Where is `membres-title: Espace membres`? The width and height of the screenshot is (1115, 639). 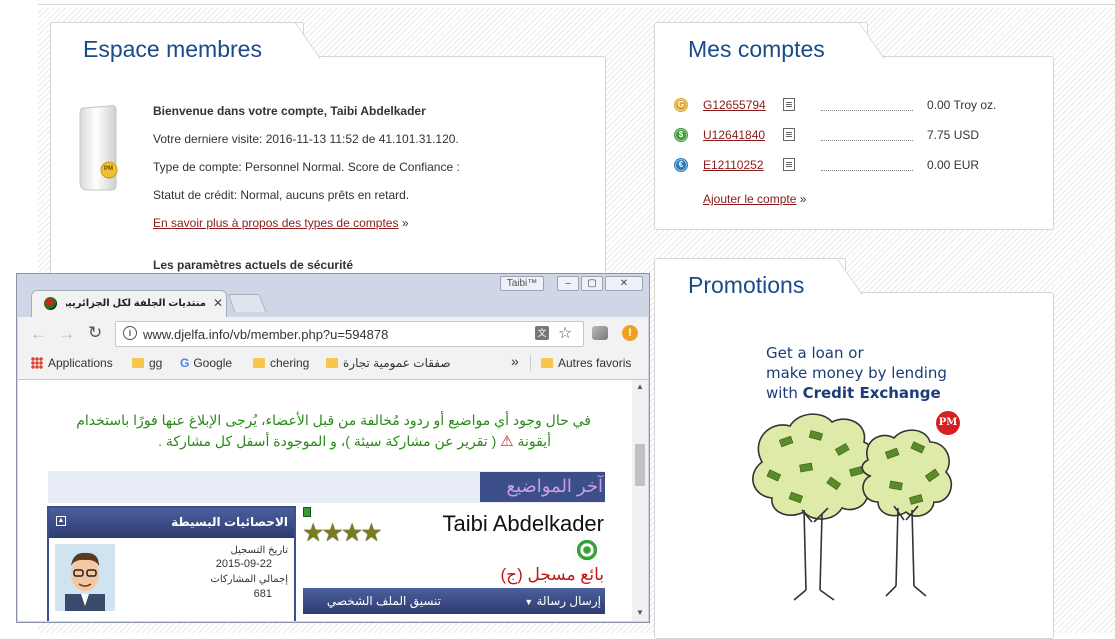
membres-title: Espace membres is located at coordinates (172, 49).